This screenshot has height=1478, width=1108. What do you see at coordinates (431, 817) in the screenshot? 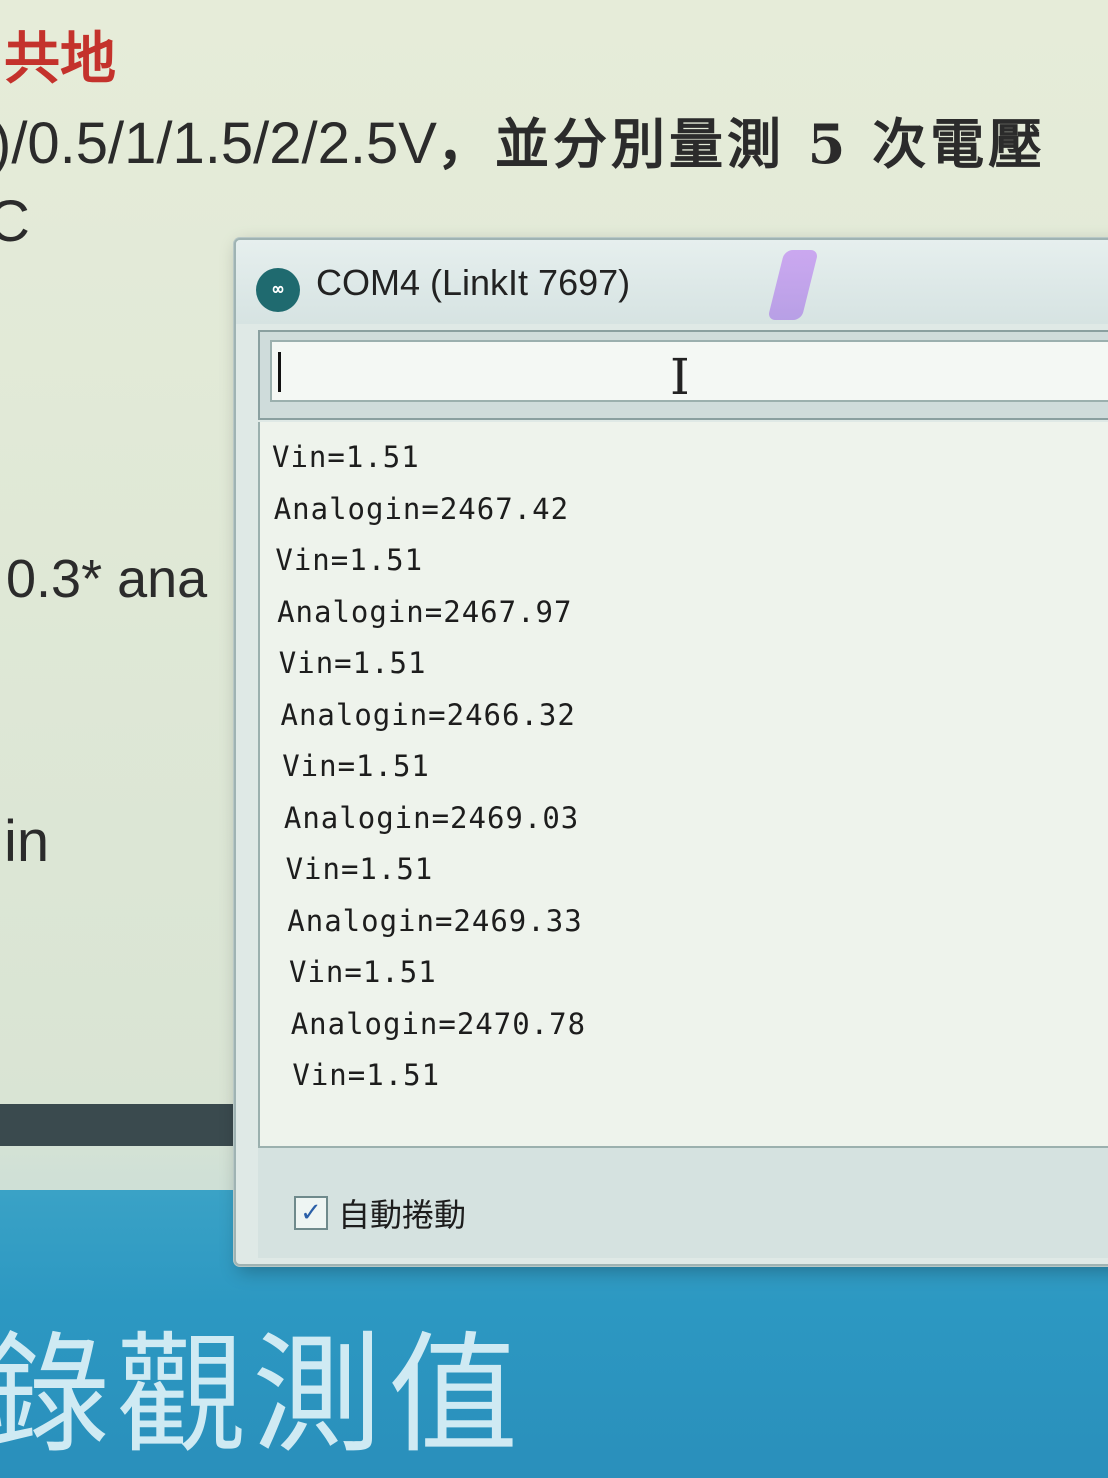
I see `output-line: Analogin=2469.03` at bounding box center [431, 817].